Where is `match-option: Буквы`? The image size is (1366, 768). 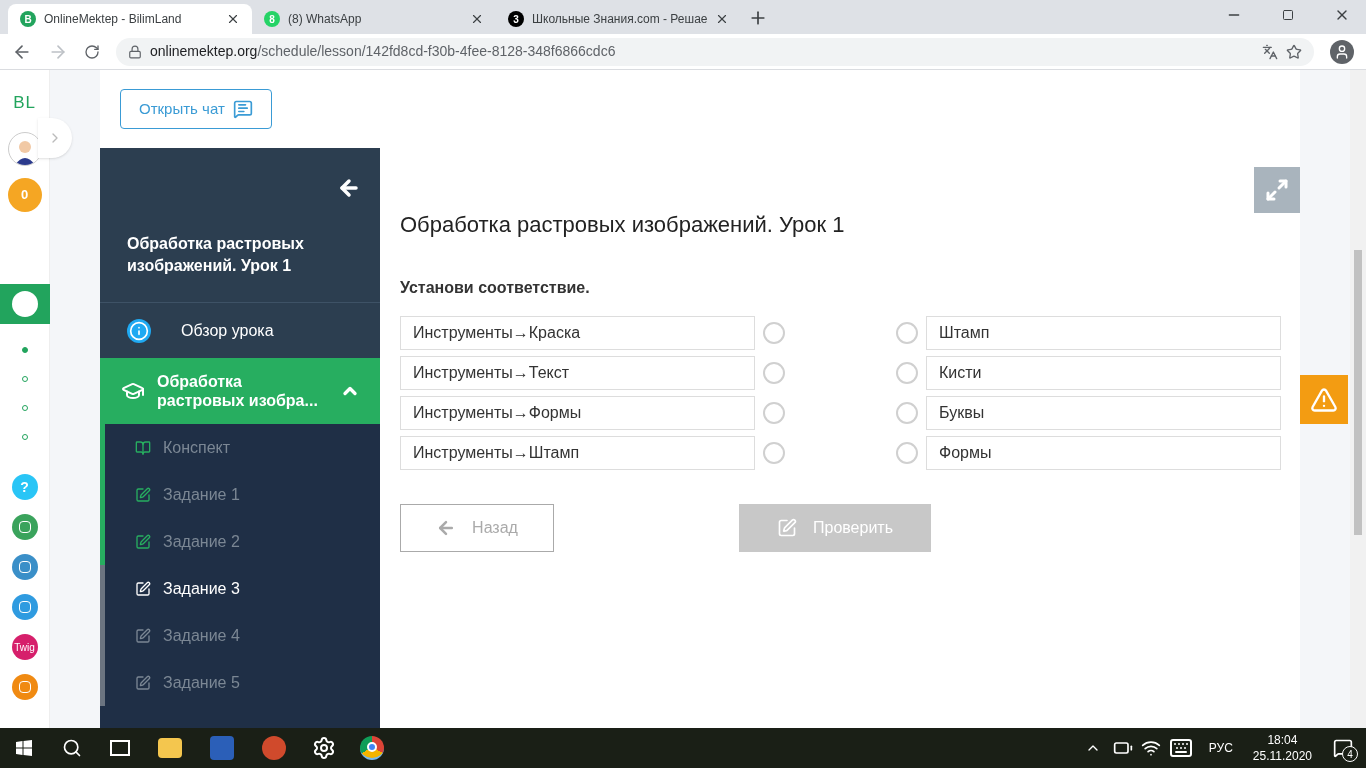 match-option: Буквы is located at coordinates (1103, 413).